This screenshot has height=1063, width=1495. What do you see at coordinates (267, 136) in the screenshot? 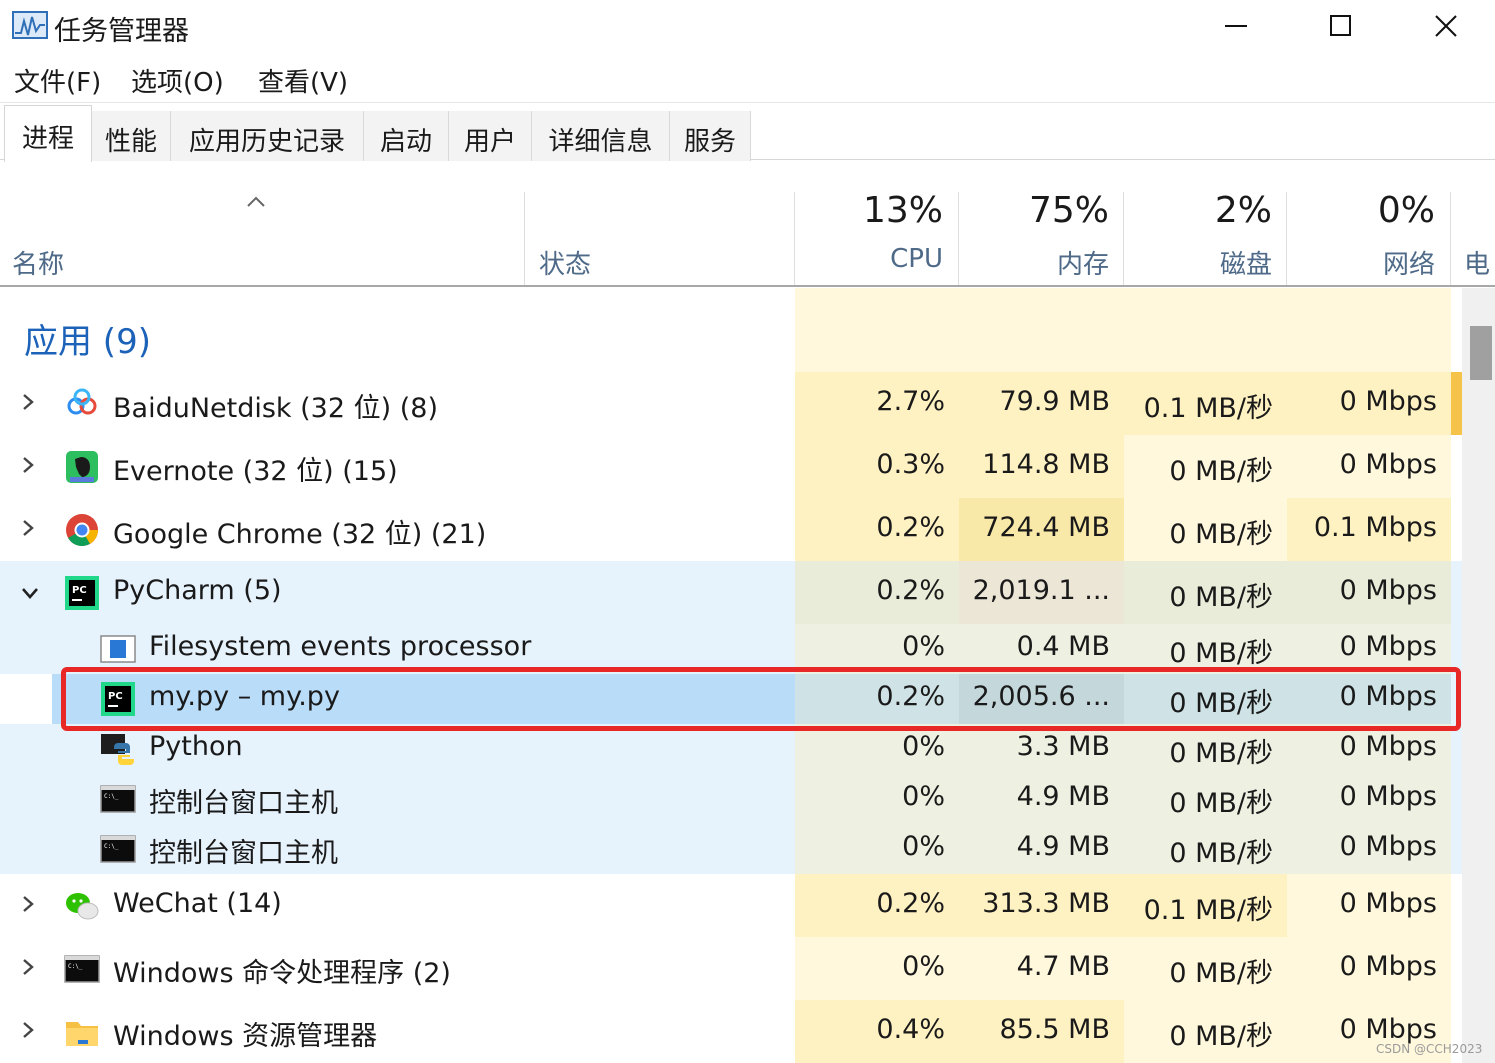
I see `tab-app-history: 应用历史记录` at bounding box center [267, 136].